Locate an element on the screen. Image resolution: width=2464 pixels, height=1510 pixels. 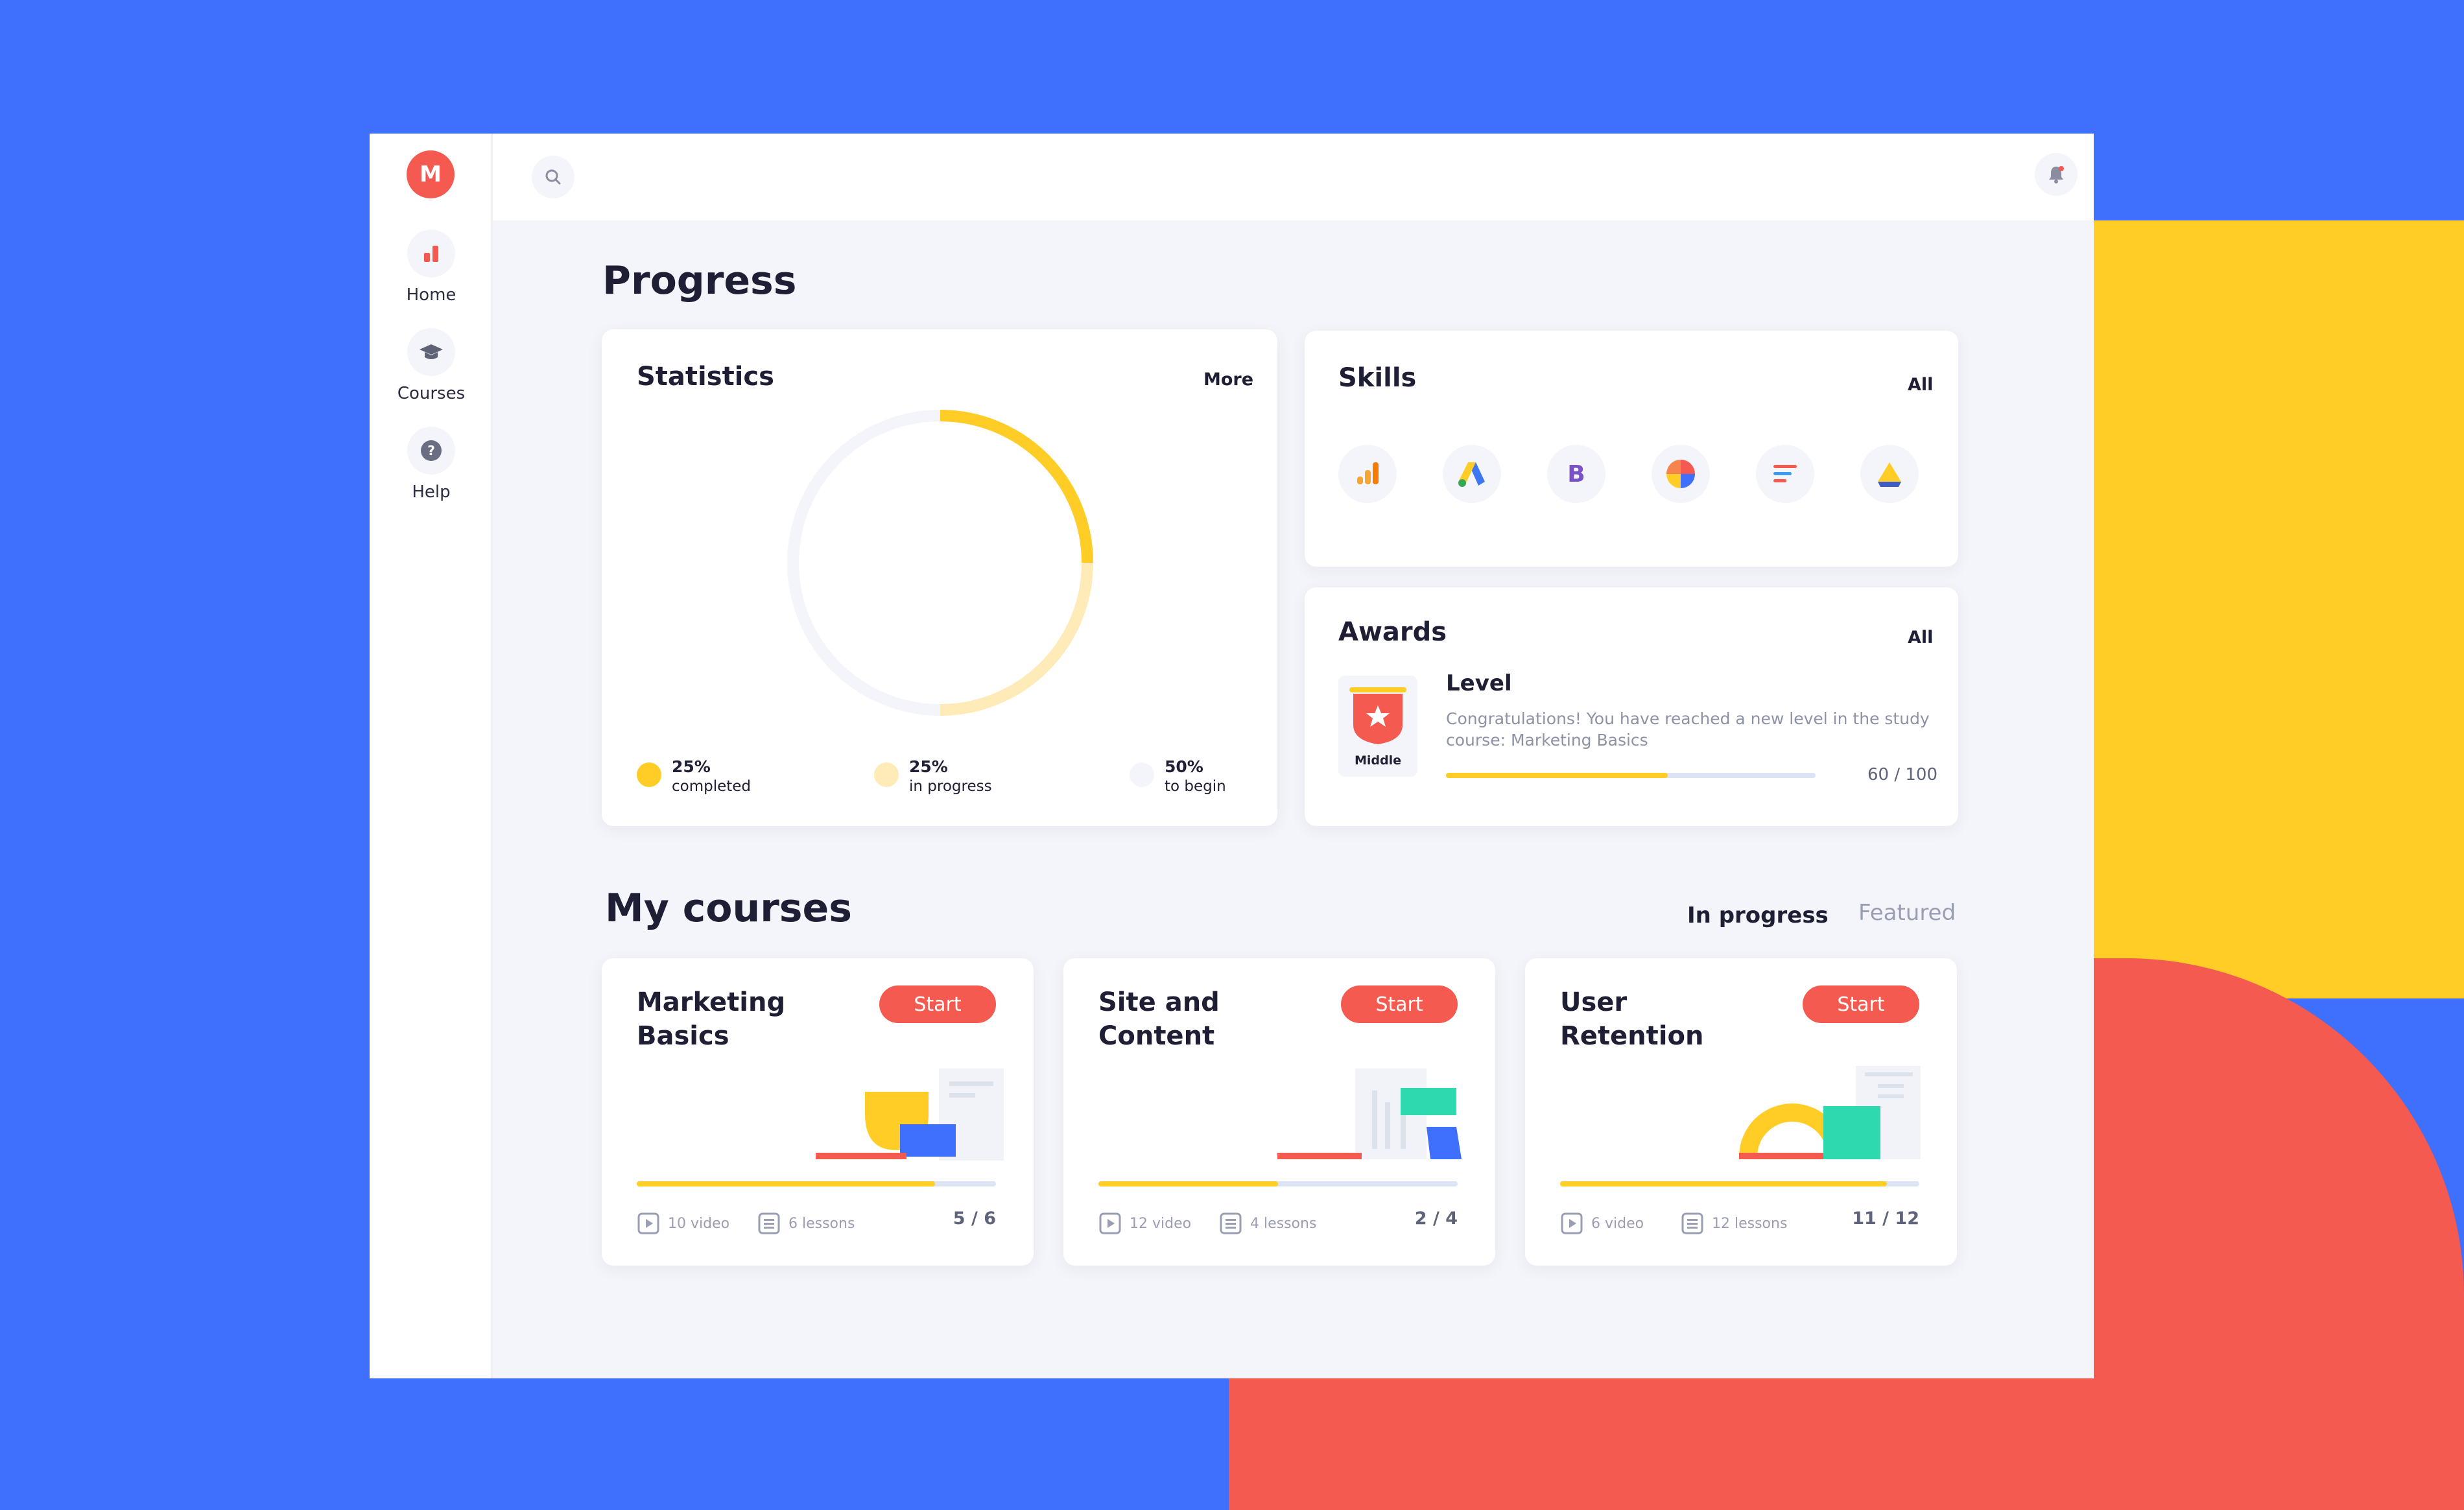
course-lessons: 6 lessons is located at coordinates (821, 1223).